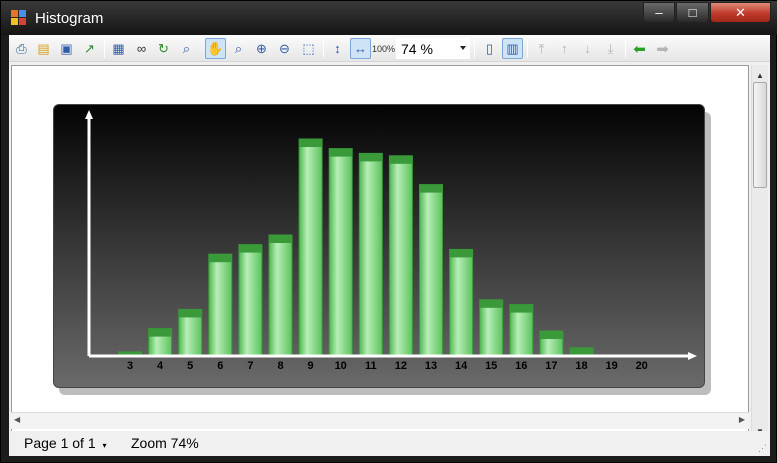  Describe the element at coordinates (762, 448) in the screenshot. I see `resize-grip-icon: ⋰` at that location.